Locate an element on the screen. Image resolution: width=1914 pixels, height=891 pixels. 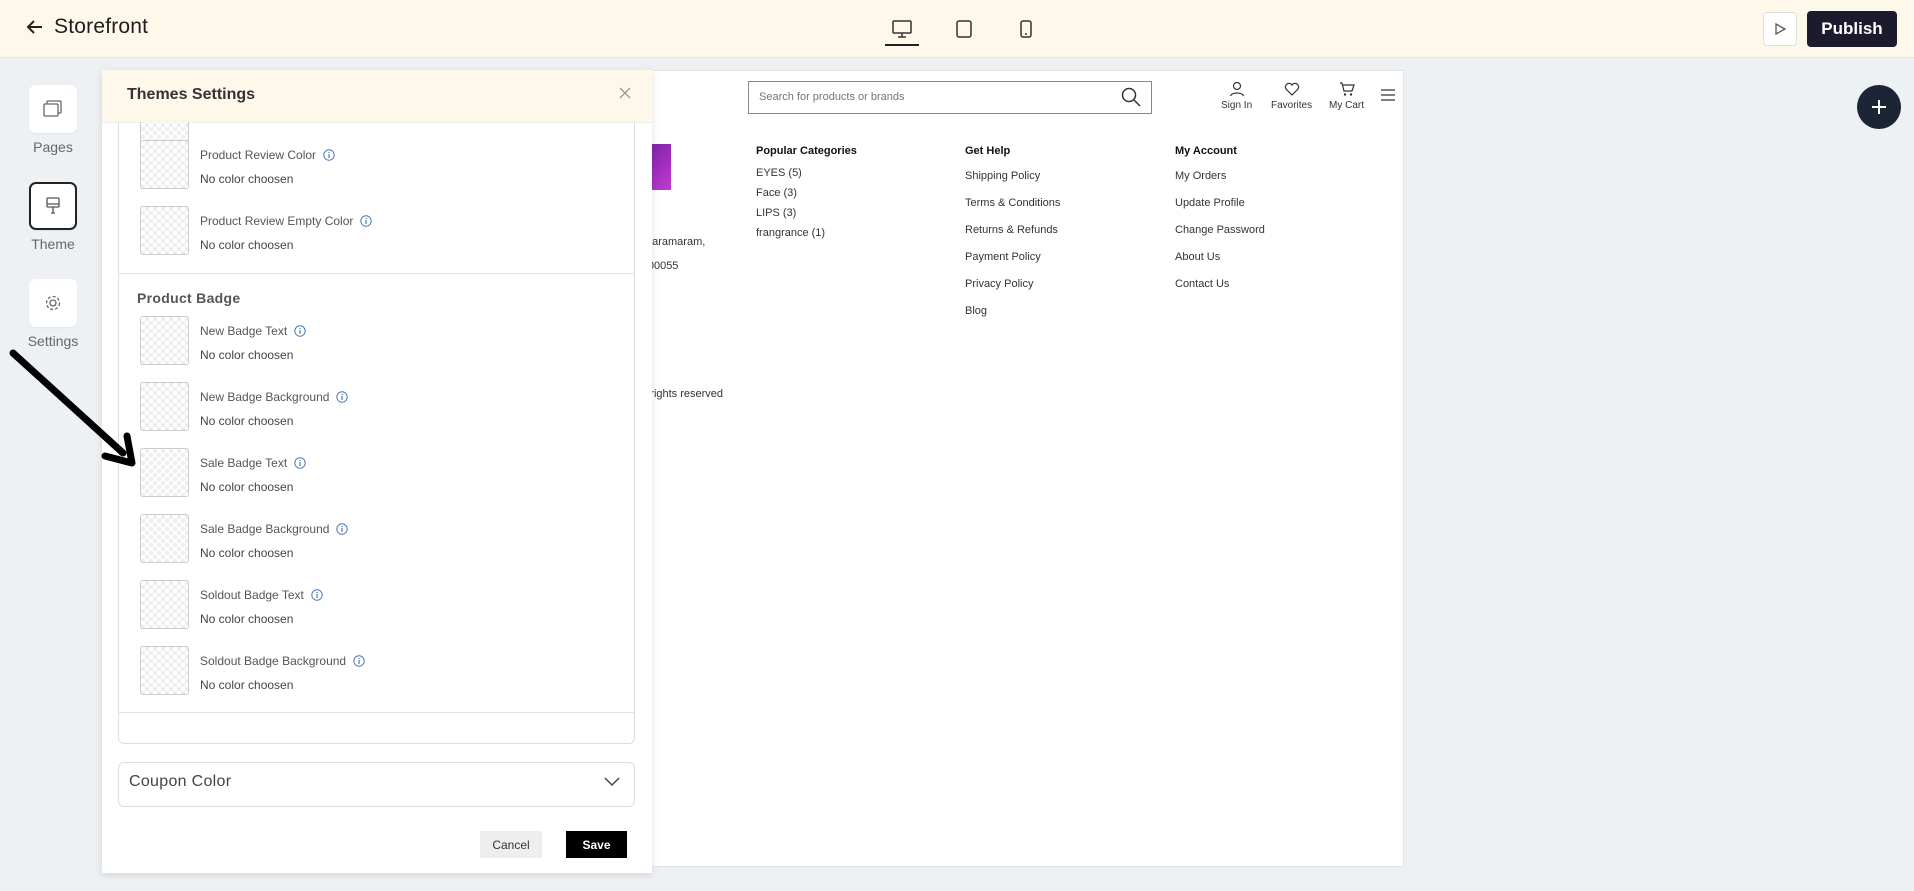
store-search-box is located at coordinates (950, 97).